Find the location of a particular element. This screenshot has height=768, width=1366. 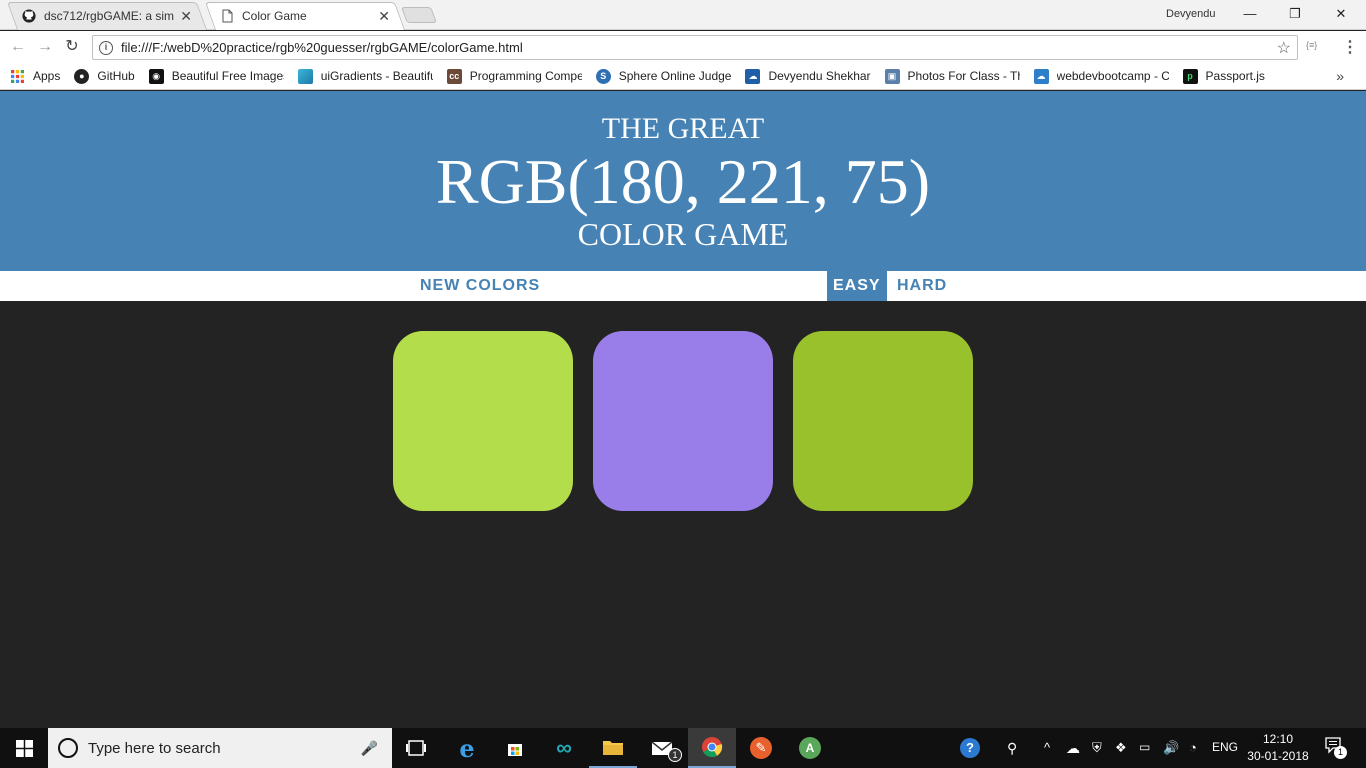

action-center-icon: 1 is located at coordinates (1335, 747).